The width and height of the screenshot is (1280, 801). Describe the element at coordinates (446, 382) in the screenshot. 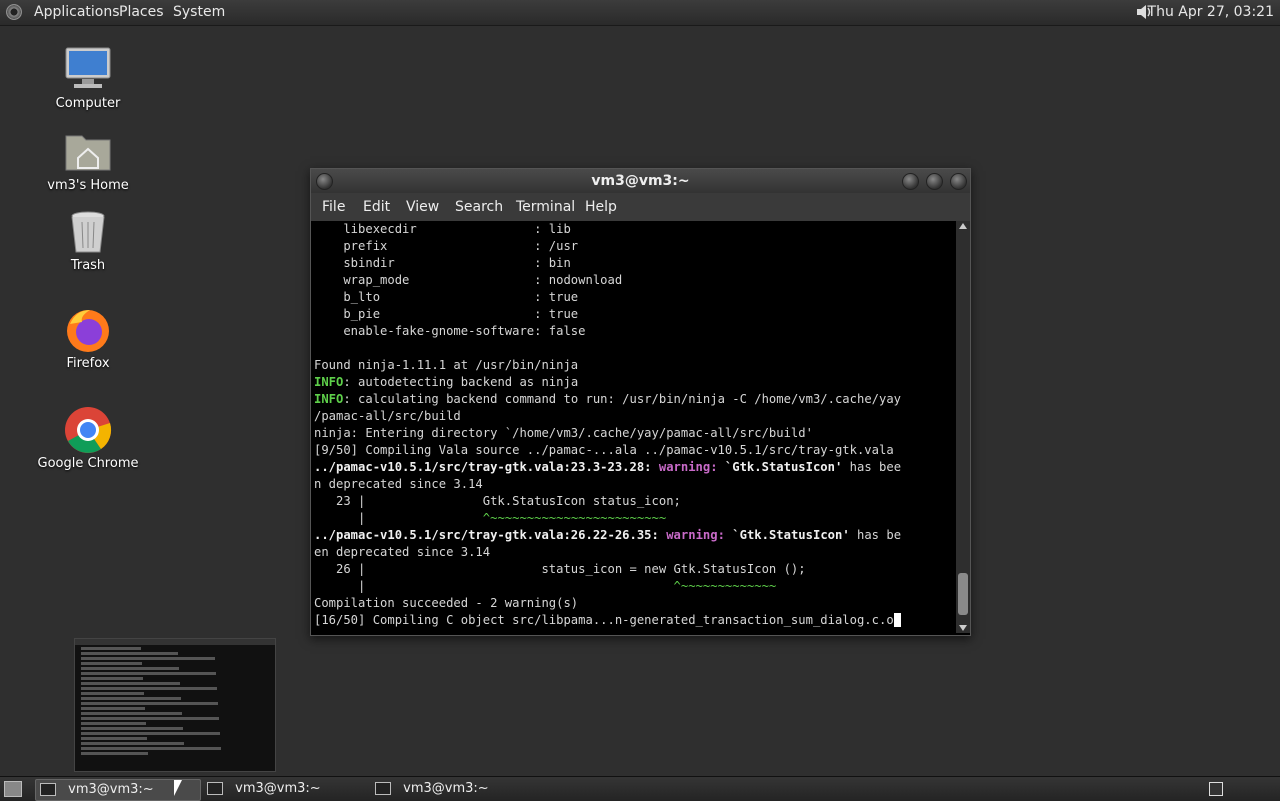

I see `terminal-line: INFO: autodetecting backend as ninja` at that location.